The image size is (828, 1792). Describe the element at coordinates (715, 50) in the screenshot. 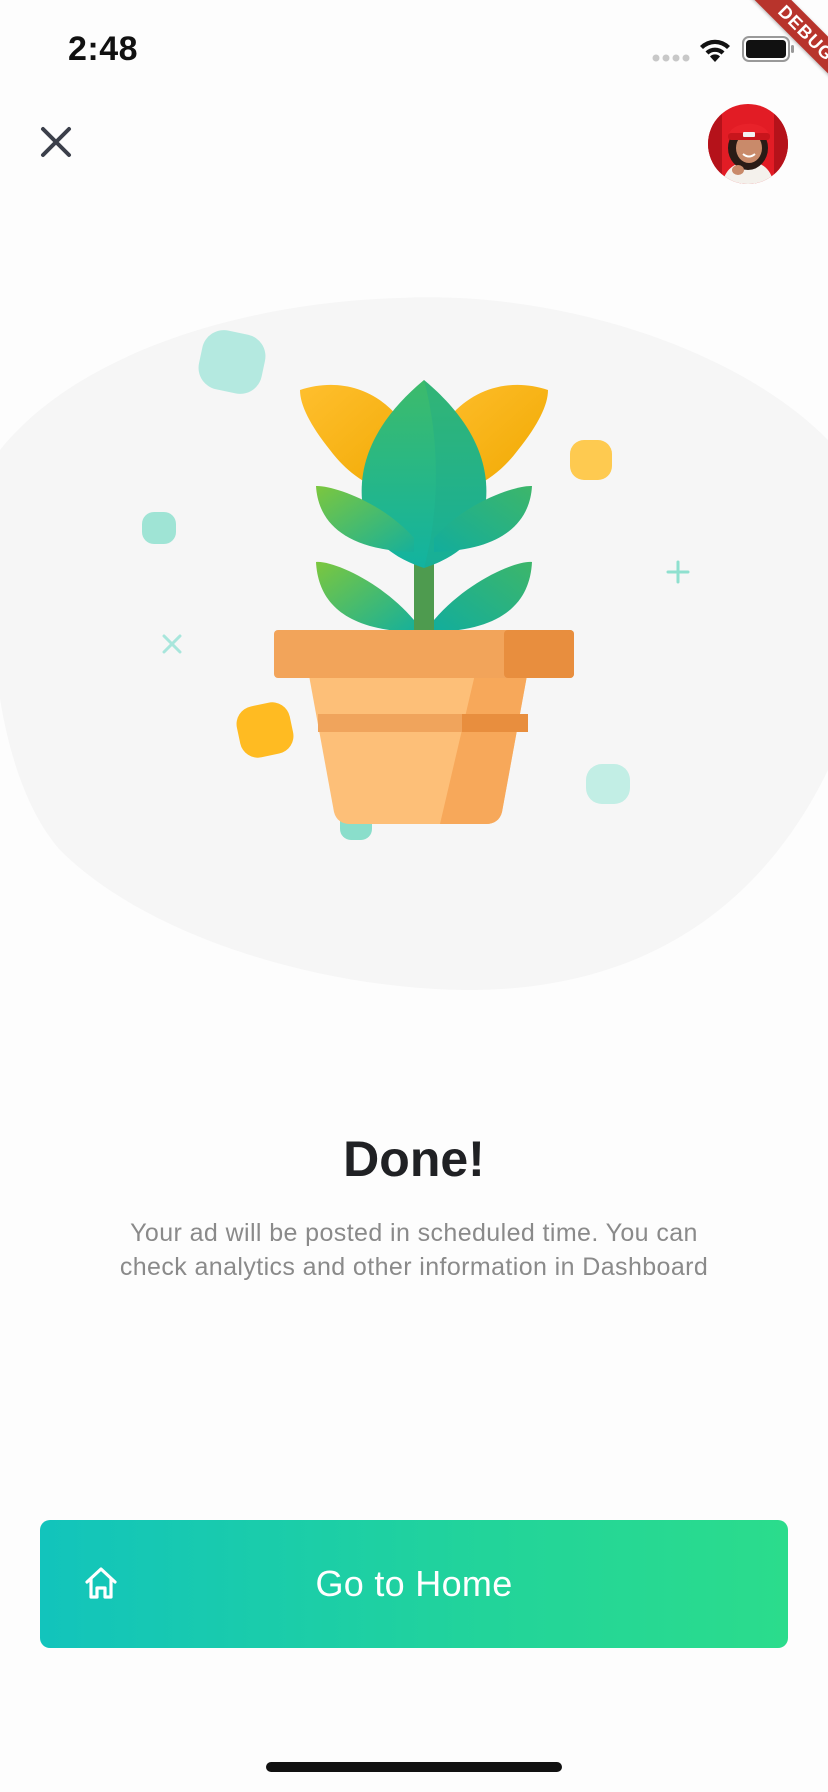

I see `wifi-icon` at that location.